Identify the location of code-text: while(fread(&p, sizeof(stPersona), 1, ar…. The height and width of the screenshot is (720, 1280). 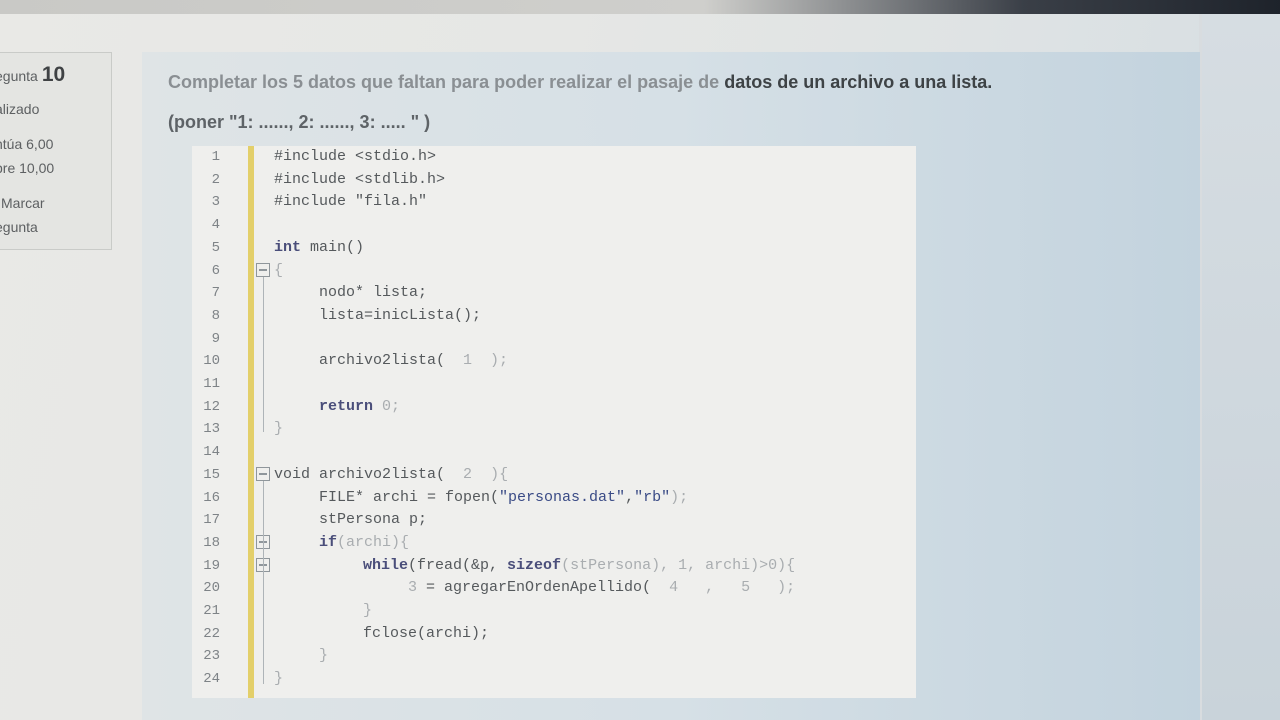
(579, 566).